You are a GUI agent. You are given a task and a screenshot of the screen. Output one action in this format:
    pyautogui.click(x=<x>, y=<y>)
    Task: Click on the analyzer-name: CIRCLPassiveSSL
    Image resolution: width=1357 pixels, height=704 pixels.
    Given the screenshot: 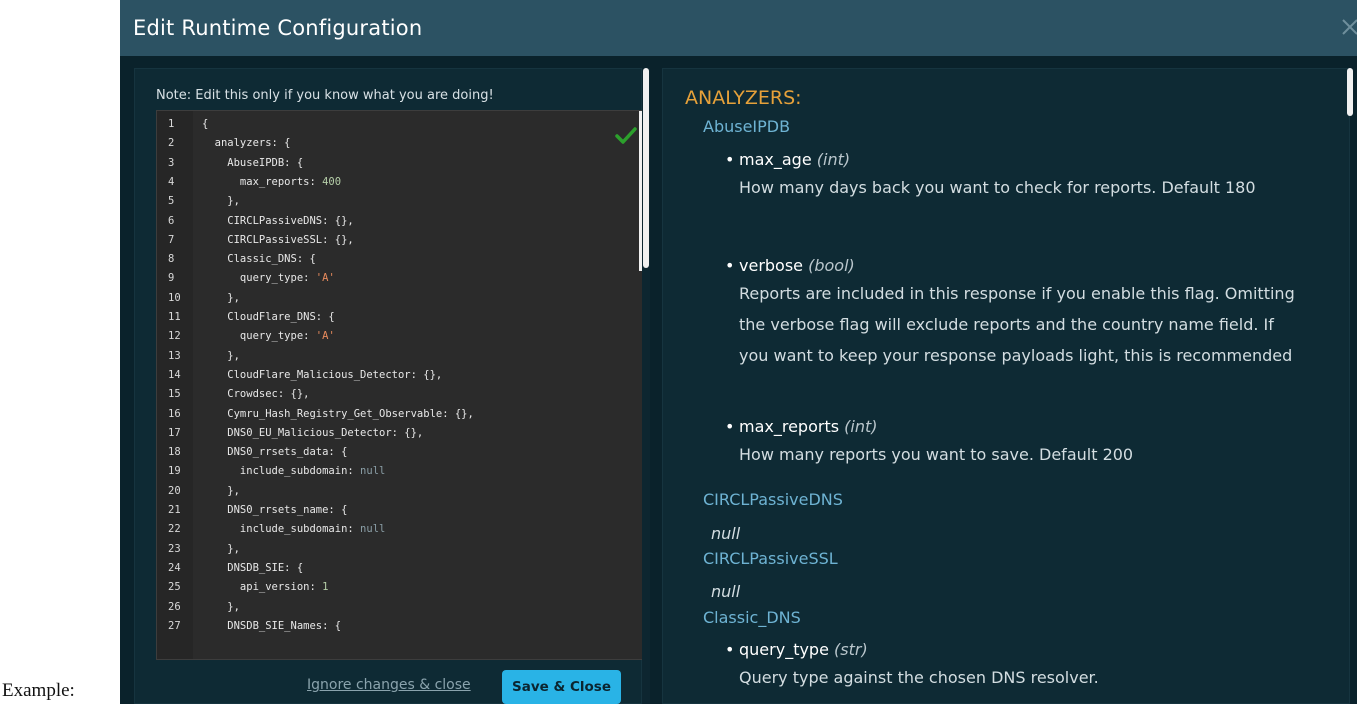 What is the action you would take?
    pyautogui.click(x=770, y=558)
    